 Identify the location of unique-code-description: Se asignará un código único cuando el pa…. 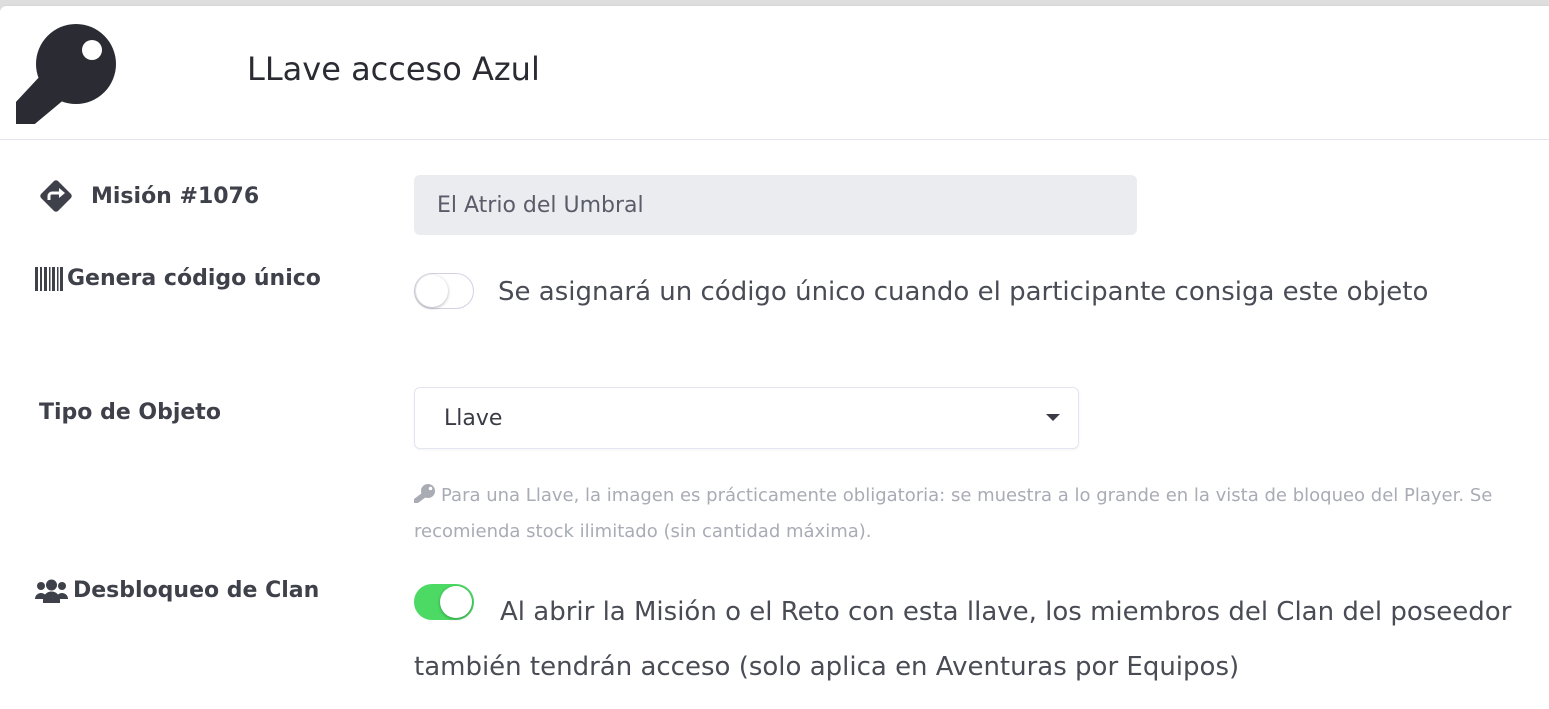
(963, 292).